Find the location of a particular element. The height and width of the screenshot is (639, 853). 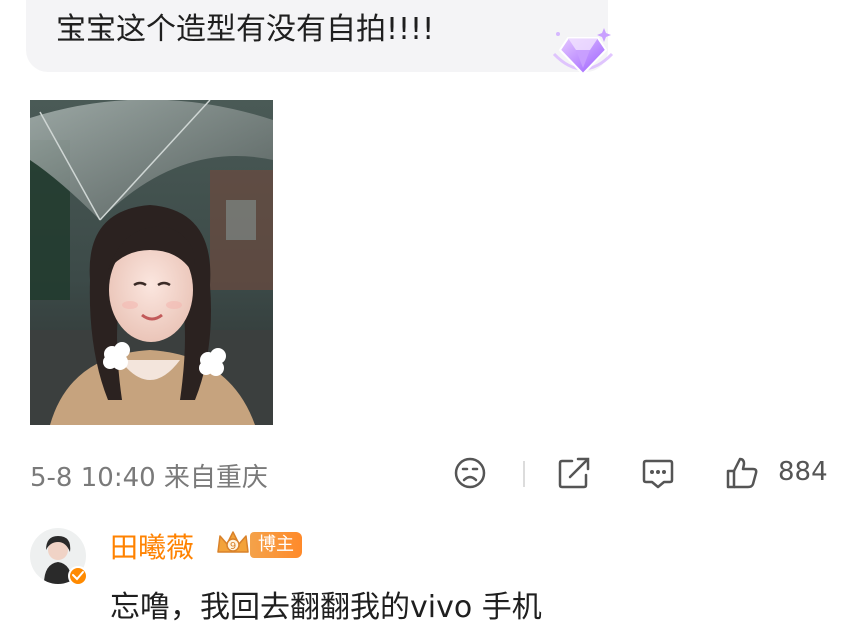

reply-text: 忘噜，我回去翻翻我的vivo 手机 is located at coordinates (326, 607).